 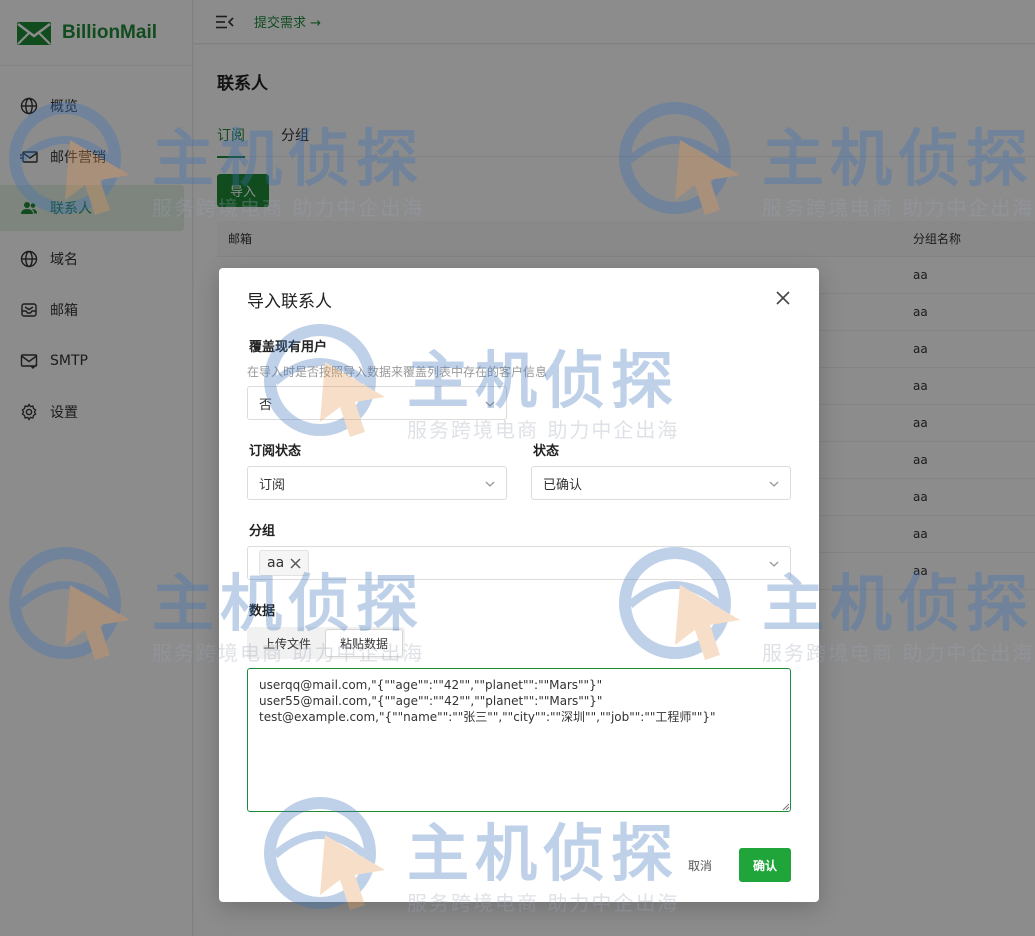 I want to click on close-icon, so click(x=783, y=298).